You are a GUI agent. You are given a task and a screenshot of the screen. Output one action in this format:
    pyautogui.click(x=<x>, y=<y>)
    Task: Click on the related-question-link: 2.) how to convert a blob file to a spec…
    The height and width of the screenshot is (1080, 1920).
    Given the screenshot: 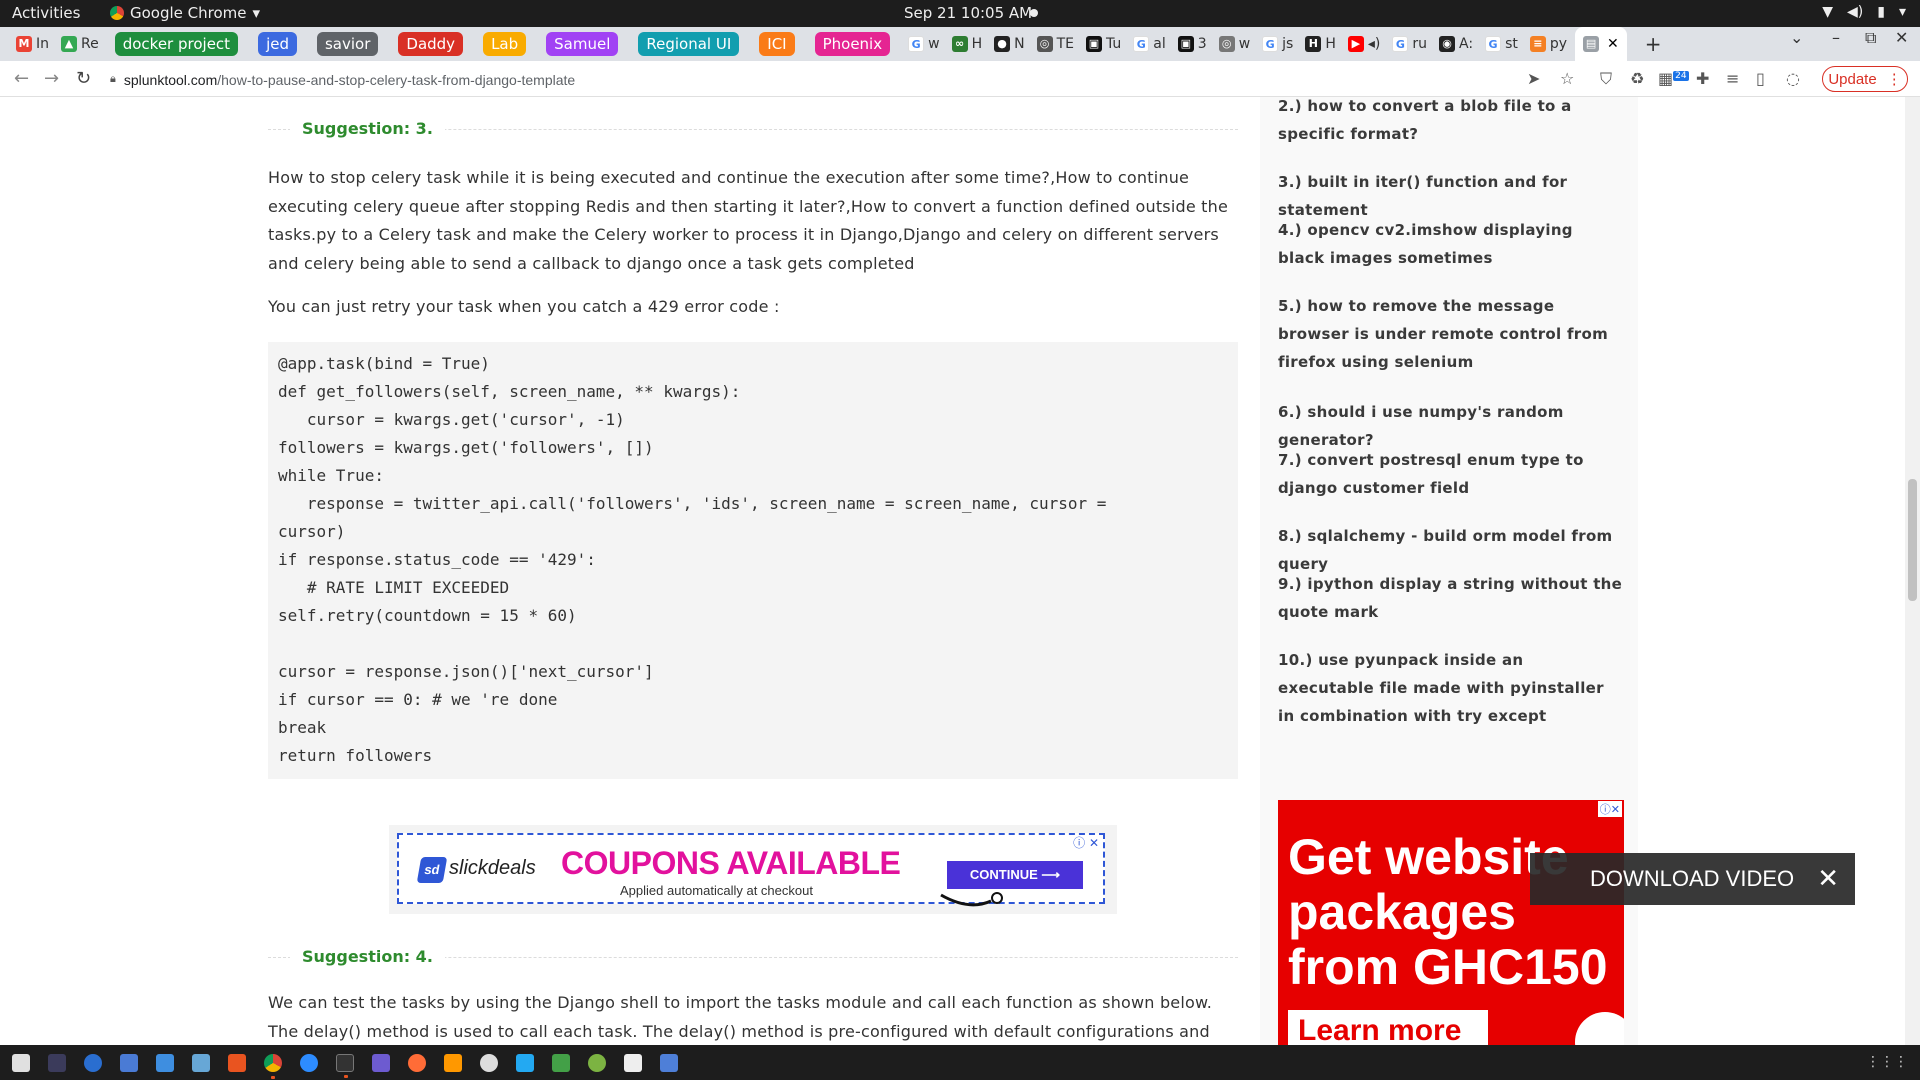 What is the action you would take?
    pyautogui.click(x=1450, y=122)
    